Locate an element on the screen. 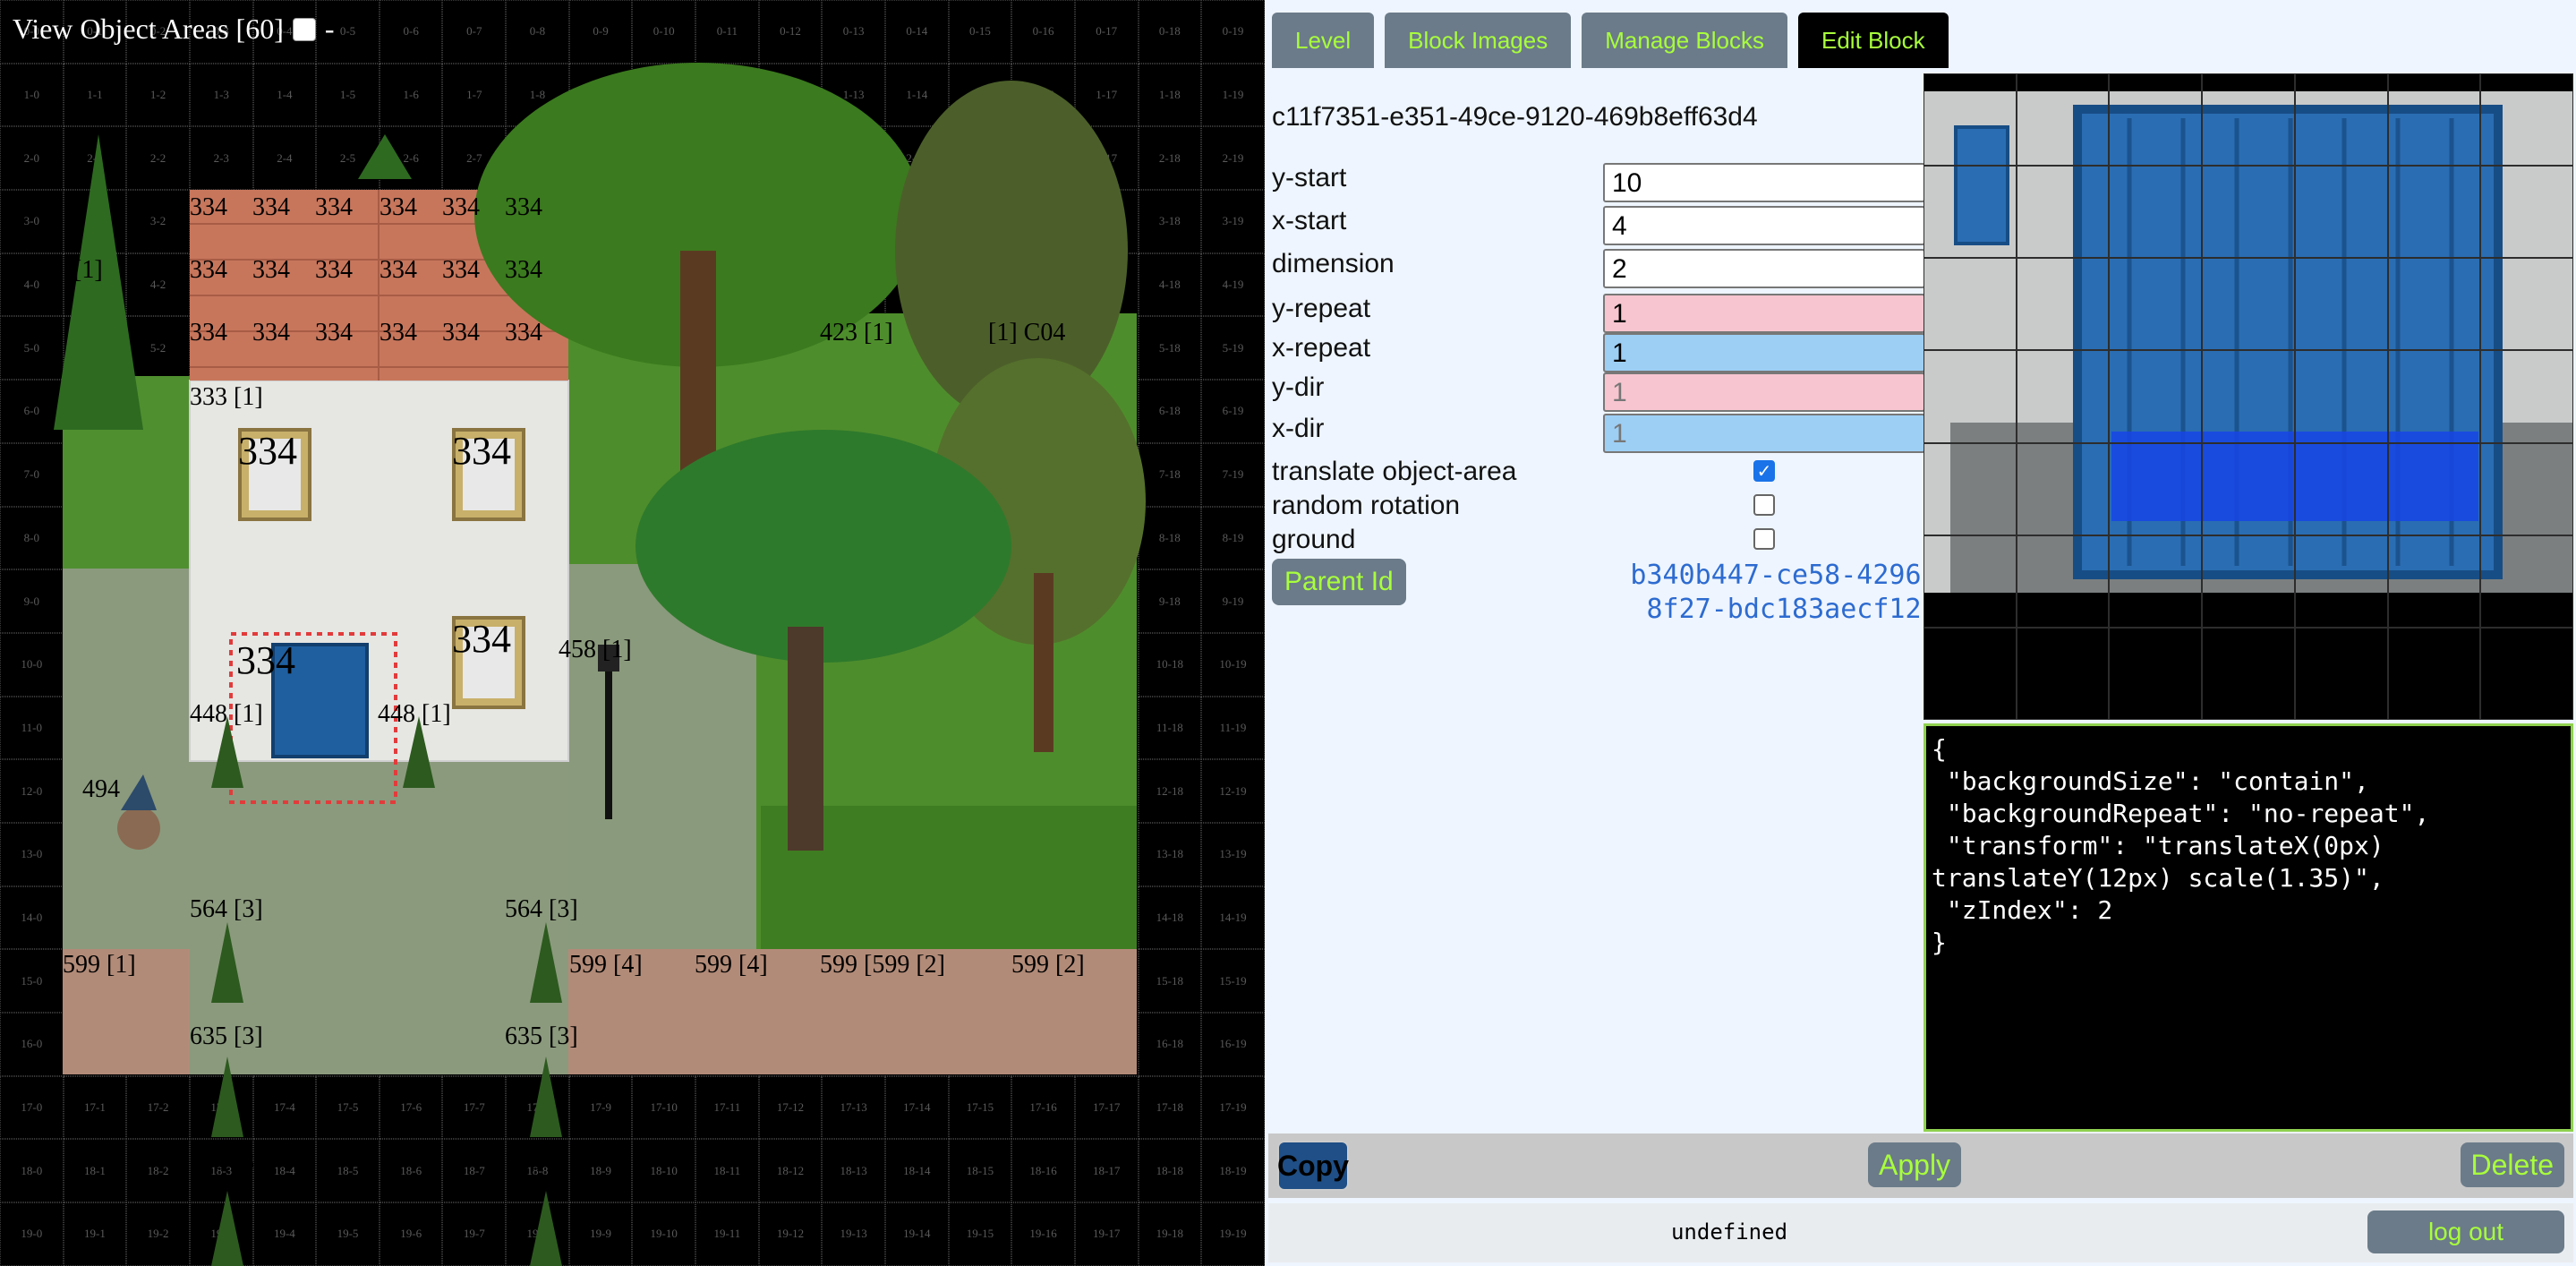 This screenshot has height=1266, width=2576. copy-button: Copy is located at coordinates (1313, 1166).